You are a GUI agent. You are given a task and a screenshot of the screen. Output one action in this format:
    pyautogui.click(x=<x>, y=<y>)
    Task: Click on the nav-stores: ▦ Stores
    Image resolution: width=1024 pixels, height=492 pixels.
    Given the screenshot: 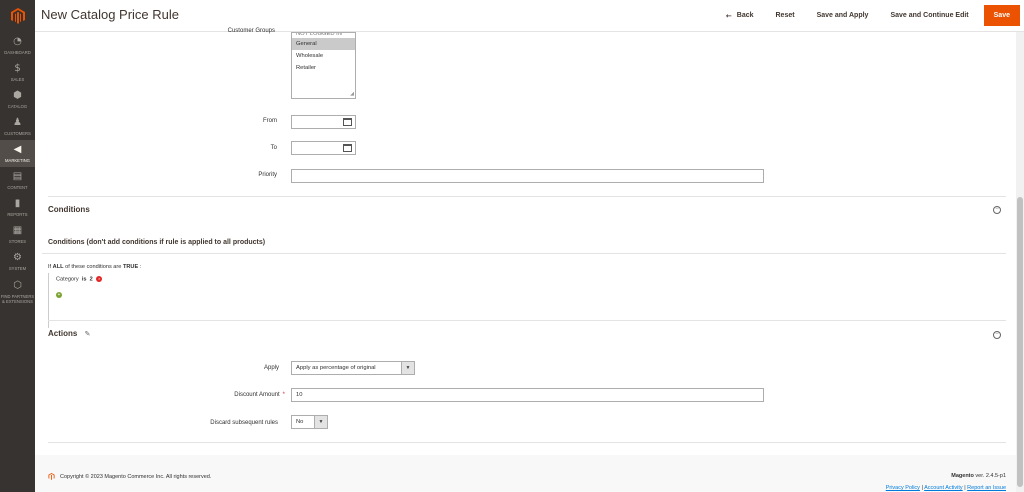 What is the action you would take?
    pyautogui.click(x=17, y=234)
    